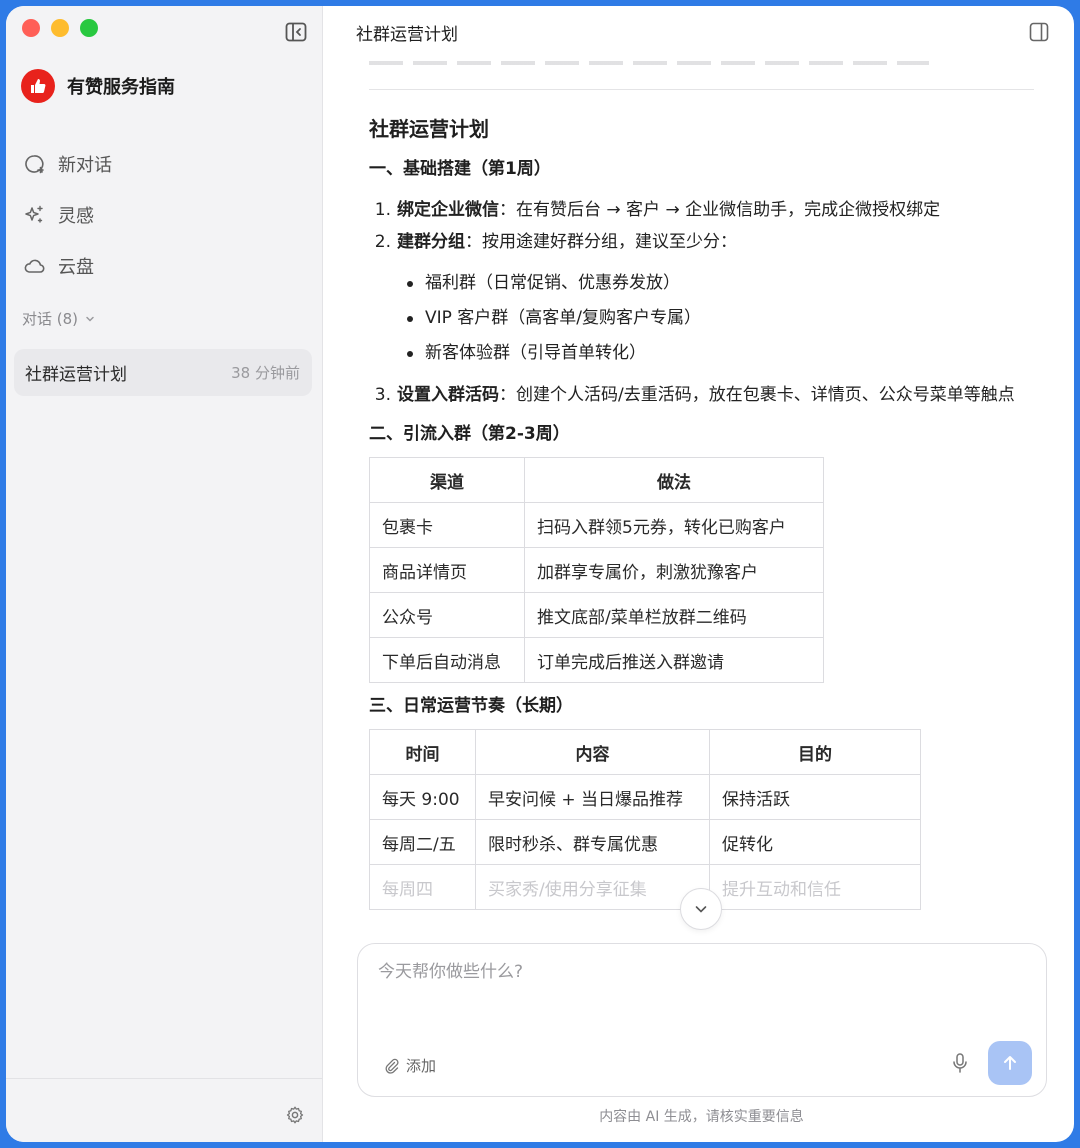 This screenshot has width=1080, height=1148. I want to click on table-row: 包裹卡 扫码入群领5元券，转化已购客户, so click(596, 525).